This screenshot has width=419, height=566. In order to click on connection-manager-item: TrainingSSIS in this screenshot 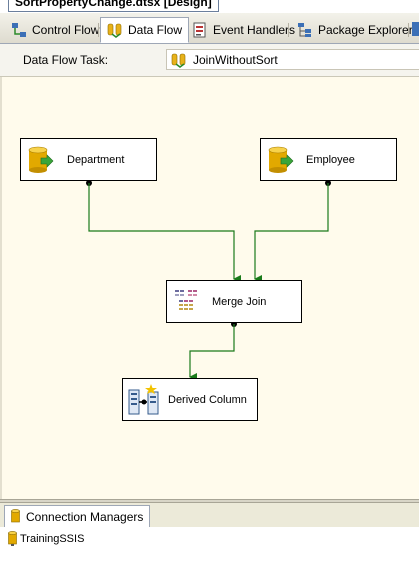, I will do `click(46, 538)`.